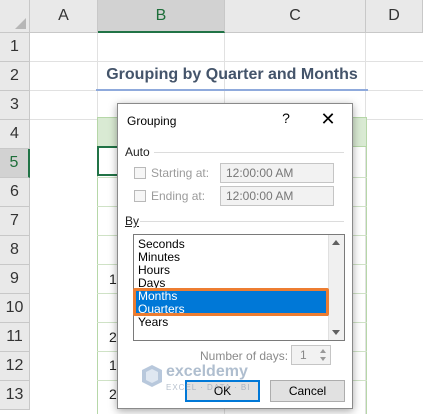 The width and height of the screenshot is (423, 414). What do you see at coordinates (336, 242) in the screenshot?
I see `scroll-up-icon` at bounding box center [336, 242].